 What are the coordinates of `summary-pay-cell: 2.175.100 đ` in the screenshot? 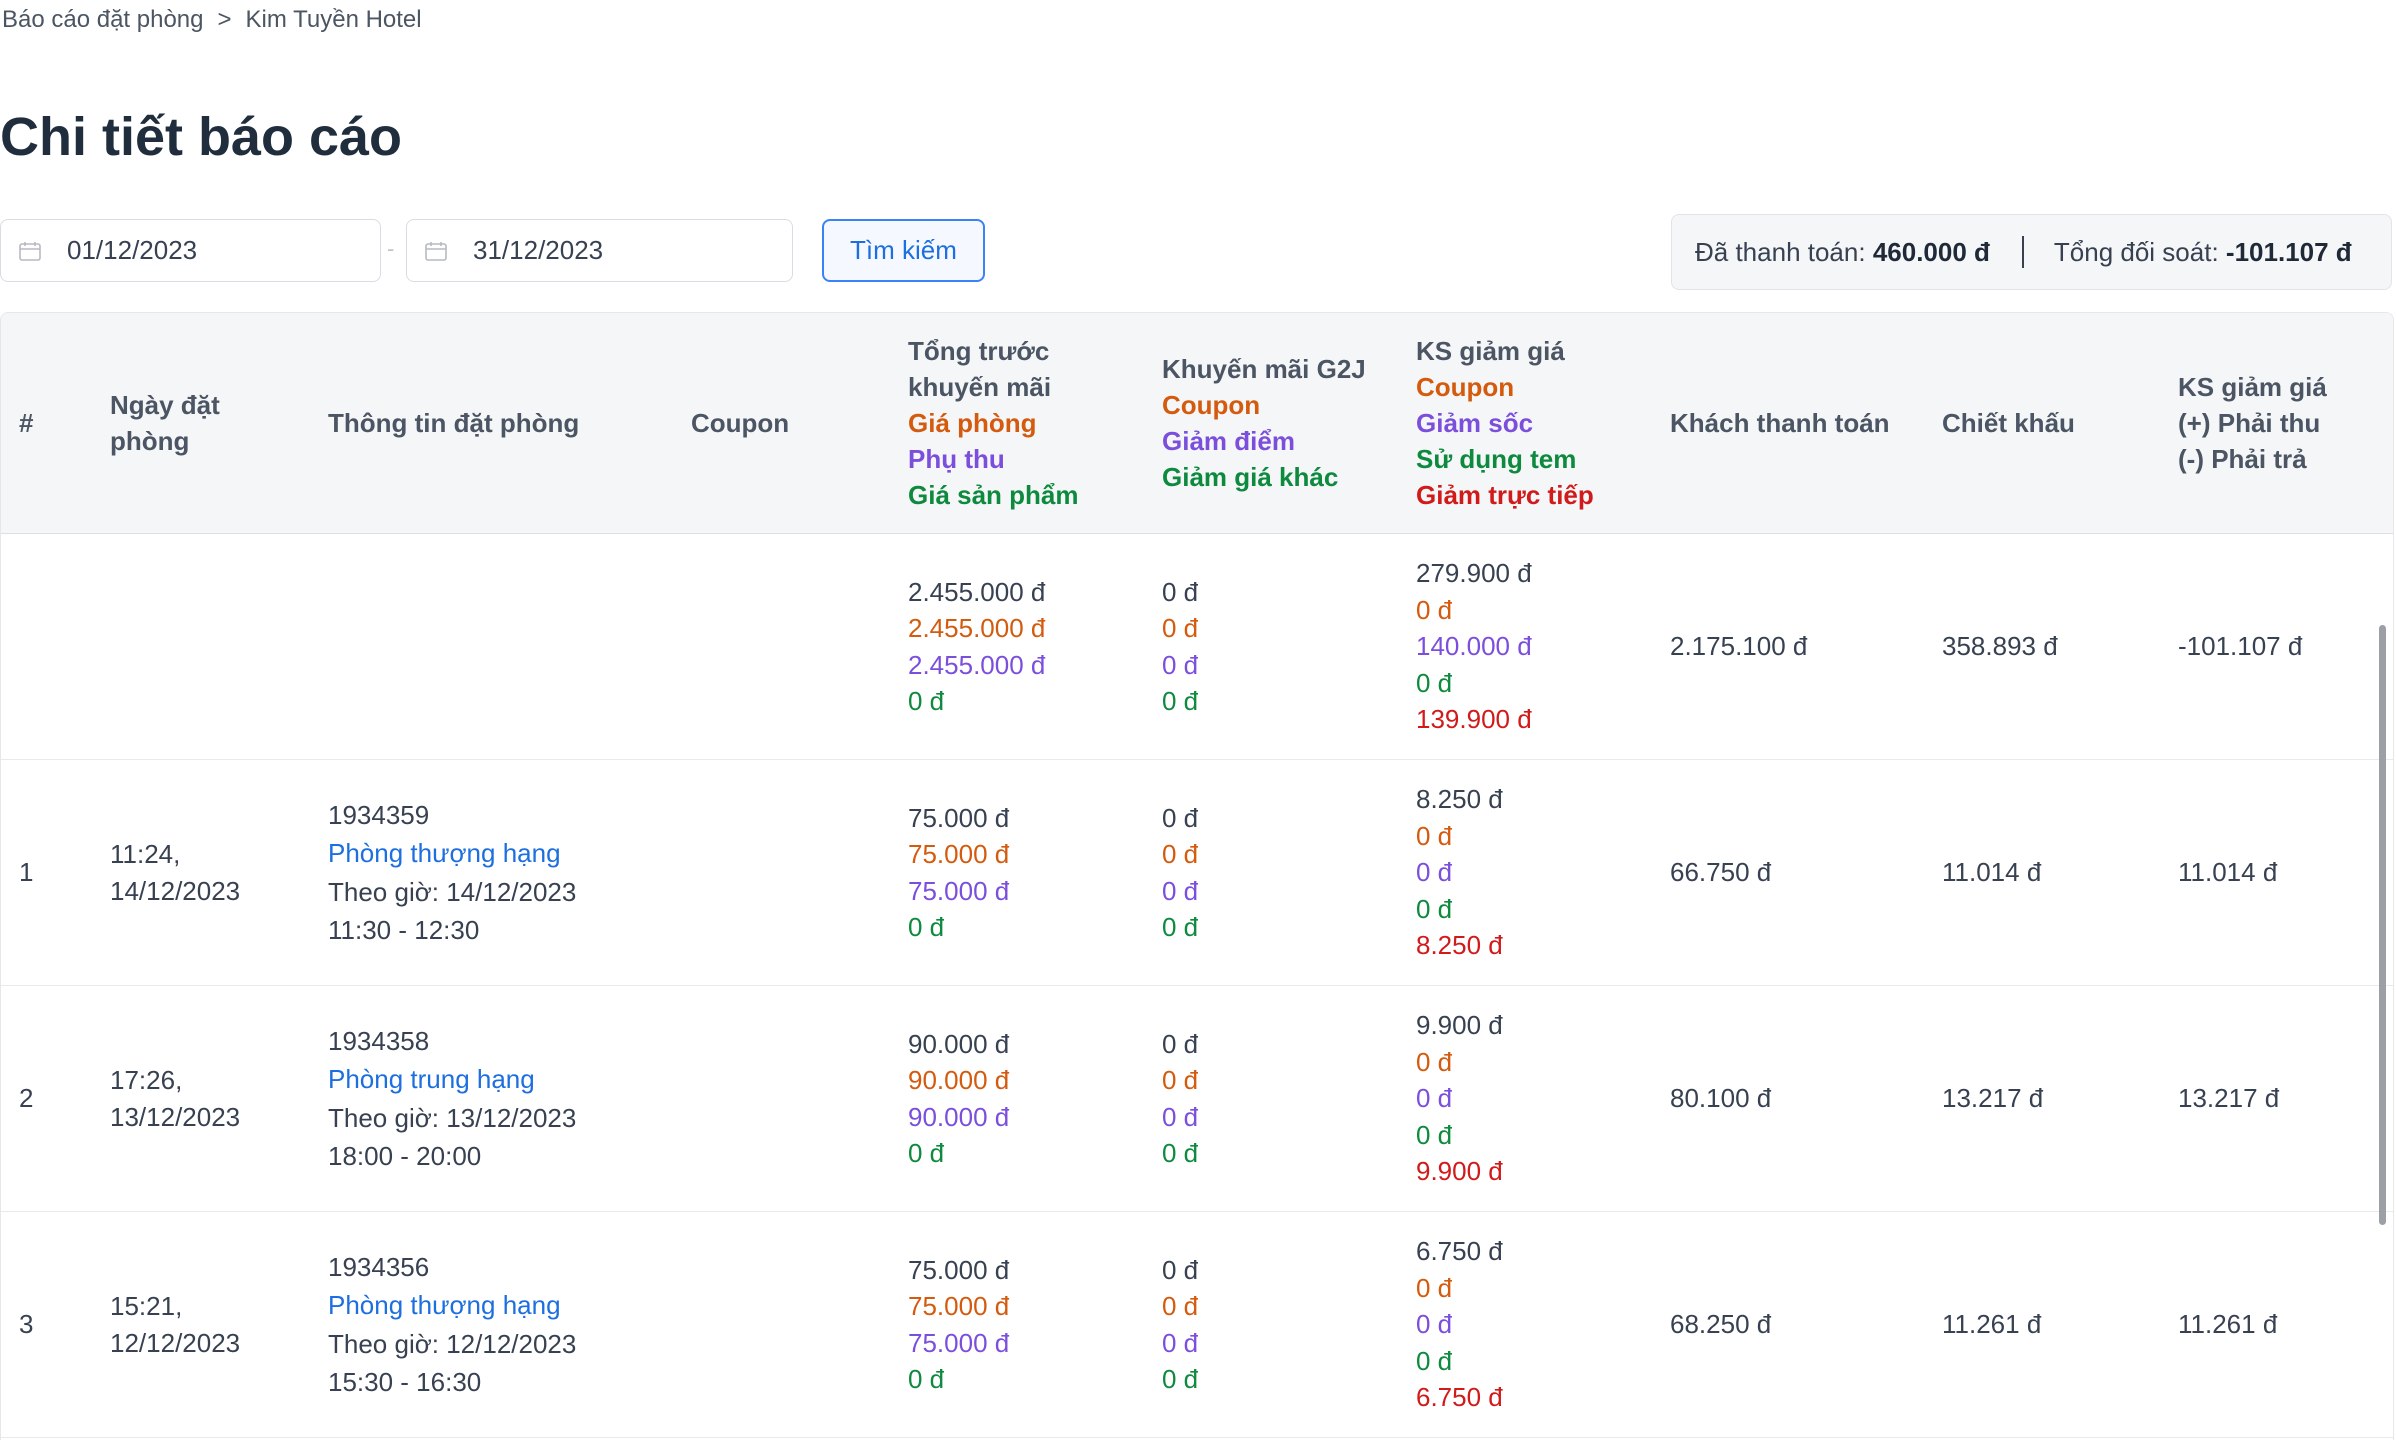 It's located at (1738, 646).